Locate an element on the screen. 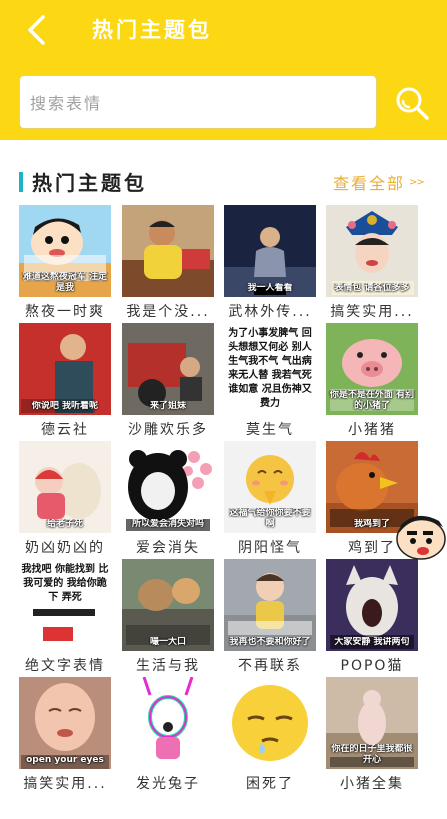 The height and width of the screenshot is (819, 447). pack-label: POPO猫 is located at coordinates (372, 666).